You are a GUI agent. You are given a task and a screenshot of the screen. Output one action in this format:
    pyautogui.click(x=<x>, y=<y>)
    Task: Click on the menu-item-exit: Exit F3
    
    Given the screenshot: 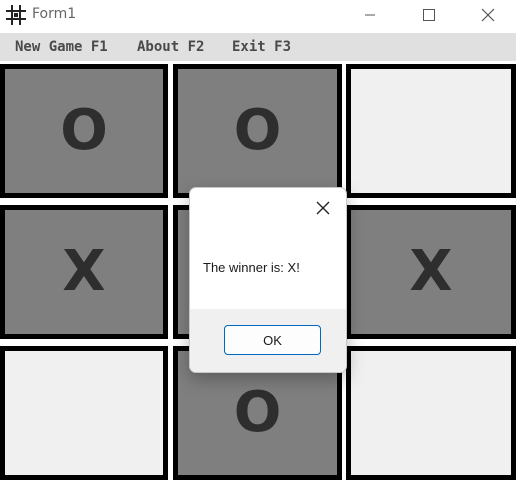 What is the action you would take?
    pyautogui.click(x=261, y=47)
    